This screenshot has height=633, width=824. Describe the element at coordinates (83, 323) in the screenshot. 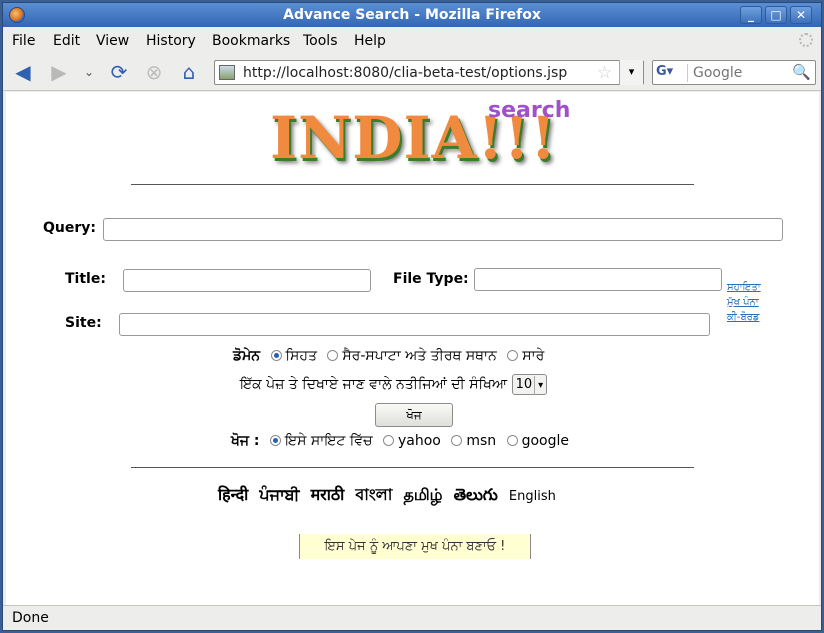

I see `site-label: Site:` at that location.